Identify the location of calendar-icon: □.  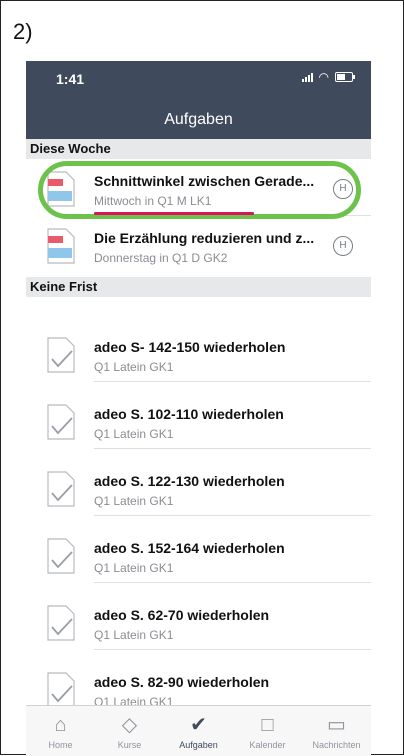
(267, 725).